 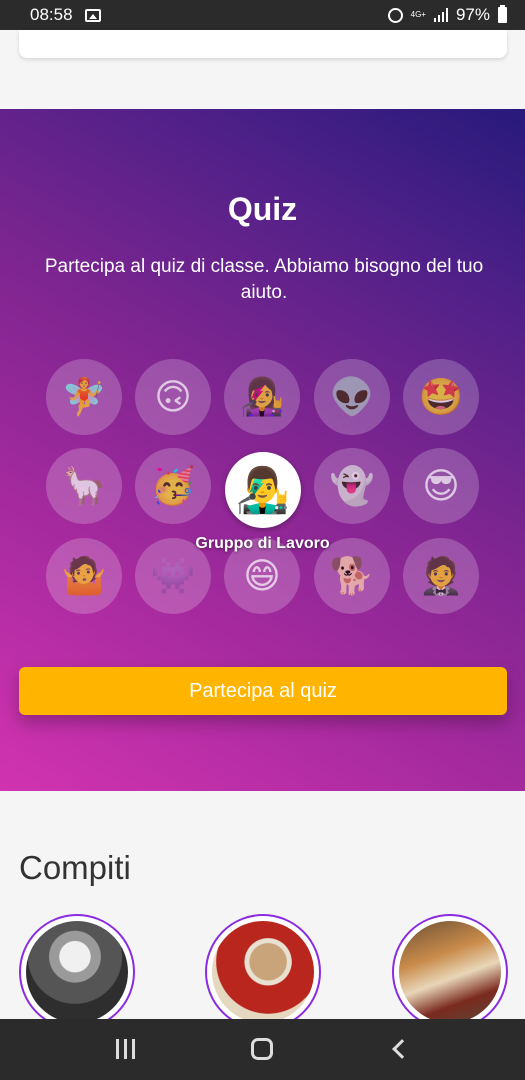 I want to click on battery-percent: 97%, so click(x=472, y=14).